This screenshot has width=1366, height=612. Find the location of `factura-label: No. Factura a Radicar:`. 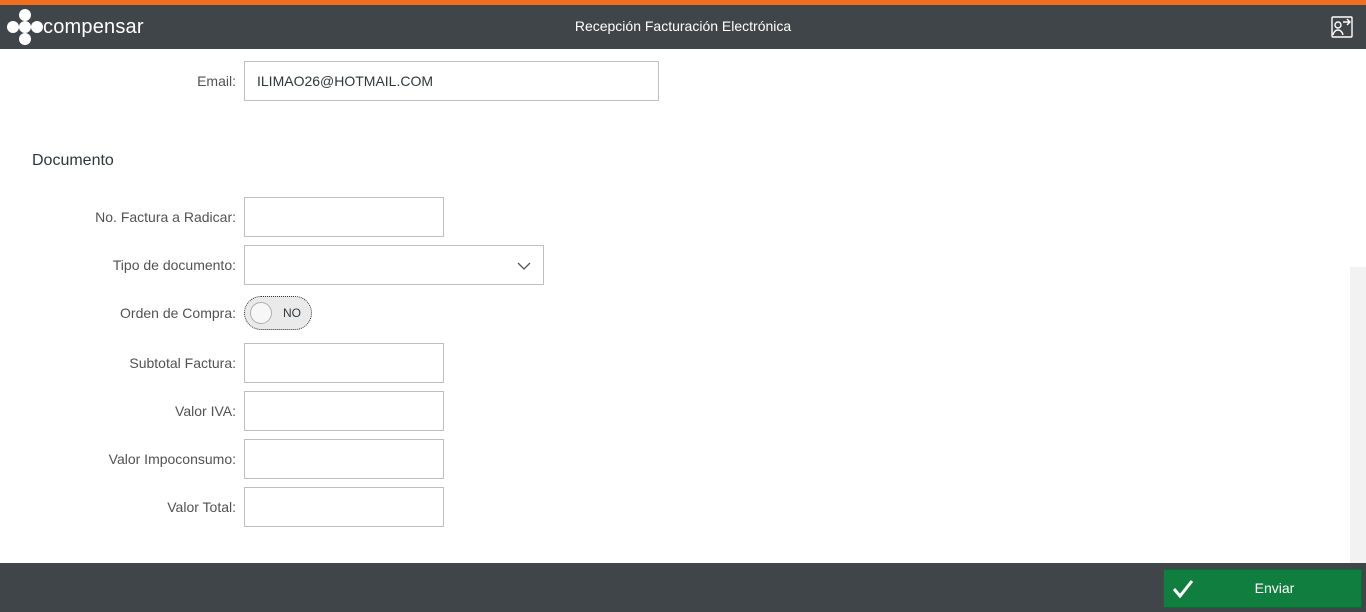

factura-label: No. Factura a Radicar: is located at coordinates (165, 217).